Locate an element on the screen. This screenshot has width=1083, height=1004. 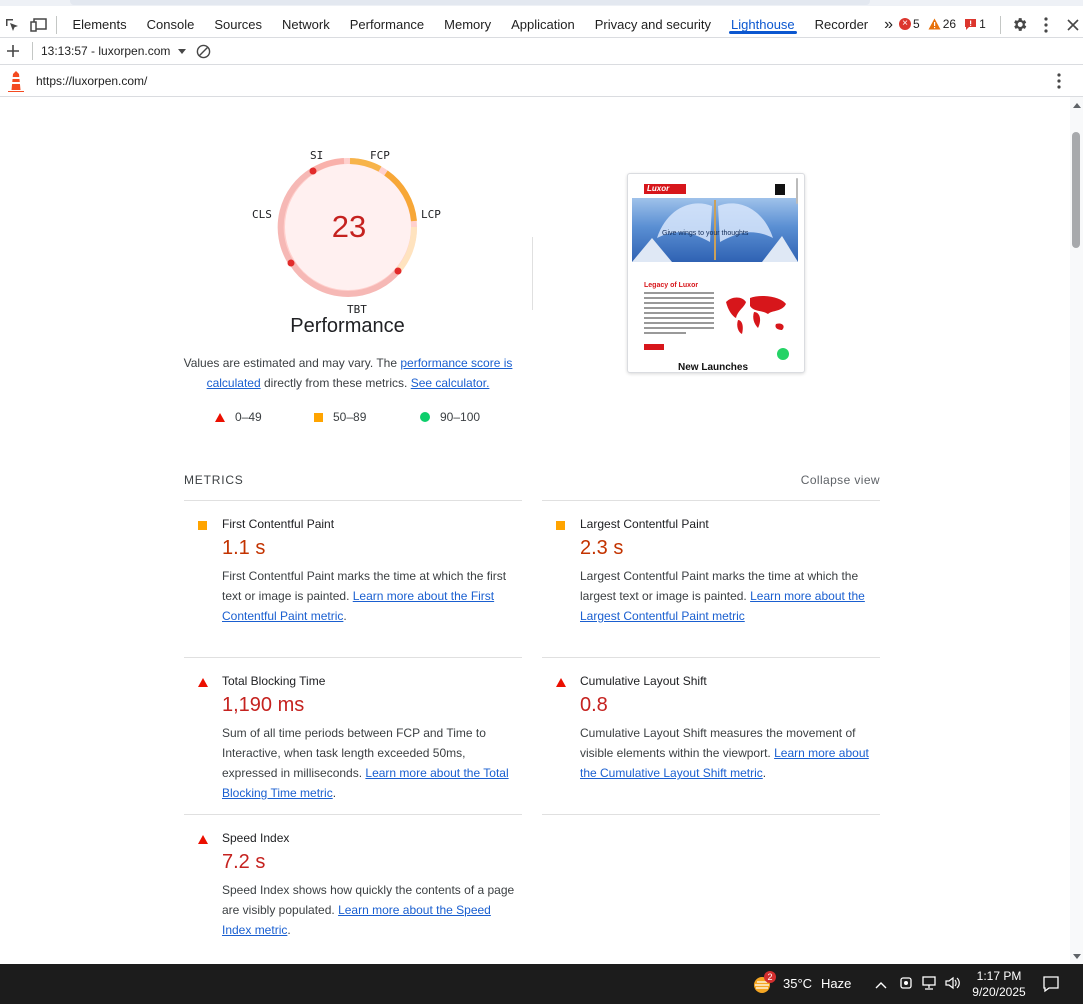
clear-reports-icon is located at coordinates (203, 51).